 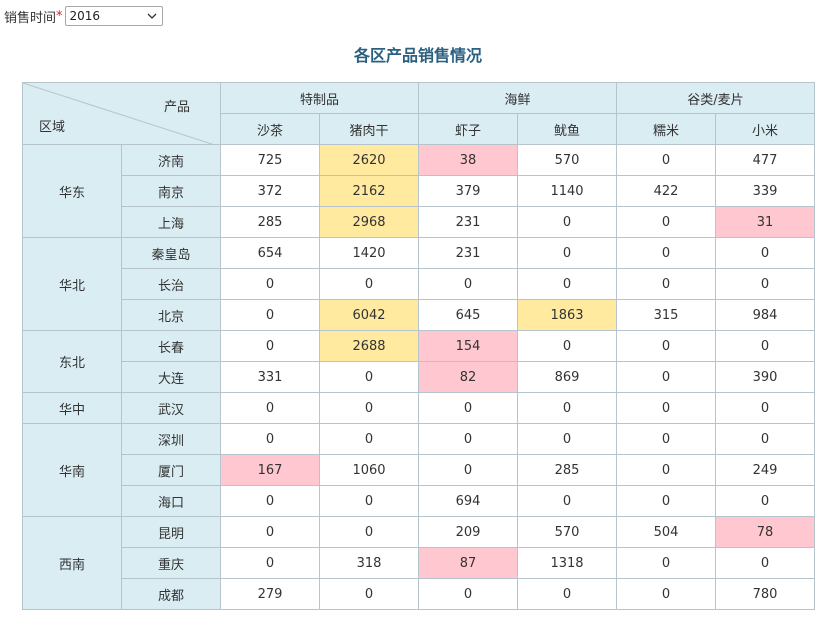 What do you see at coordinates (59, 16) in the screenshot?
I see `required-mark: *` at bounding box center [59, 16].